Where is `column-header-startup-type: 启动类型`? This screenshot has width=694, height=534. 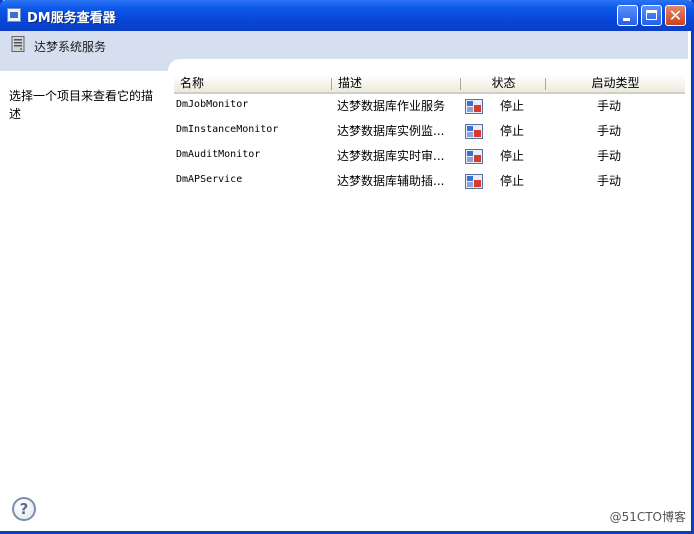
column-header-startup-type: 启动类型 is located at coordinates (615, 84).